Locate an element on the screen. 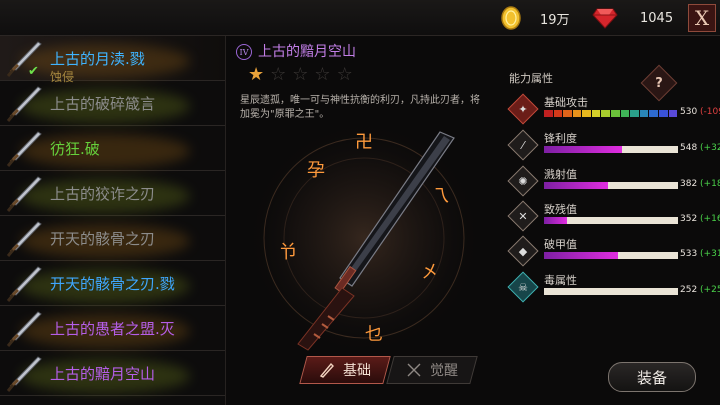 This screenshot has width=720, height=405. crossed-swords-icon is located at coordinates (414, 370).